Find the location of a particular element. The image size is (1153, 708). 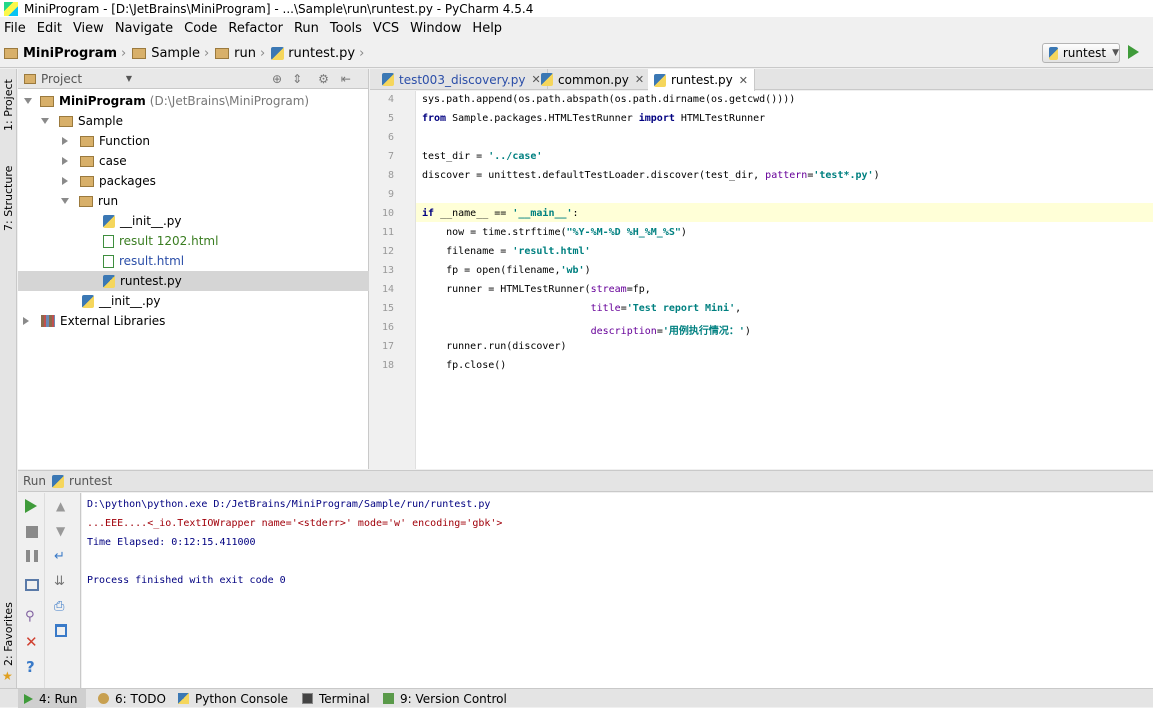

favorites-tool-tab: 2: Favorites is located at coordinates (8, 634).